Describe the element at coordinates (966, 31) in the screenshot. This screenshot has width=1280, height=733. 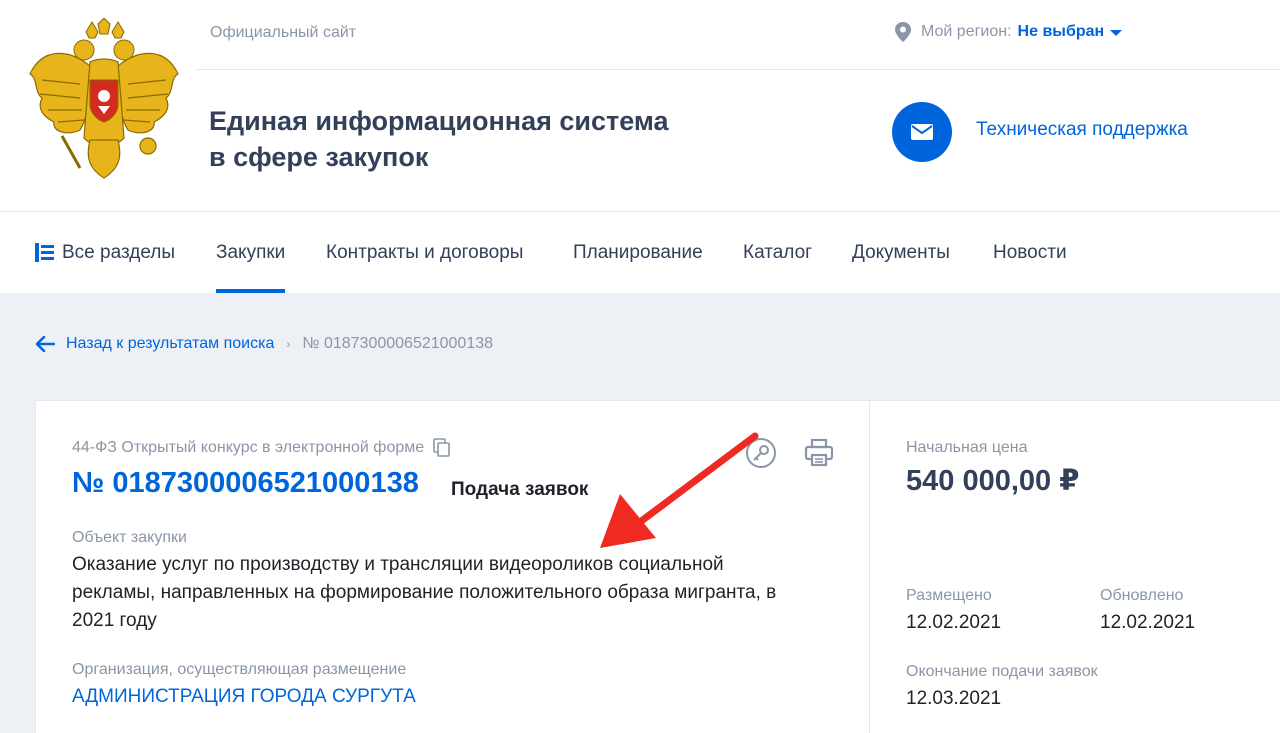
I see `region-label: Мой регион:` at that location.